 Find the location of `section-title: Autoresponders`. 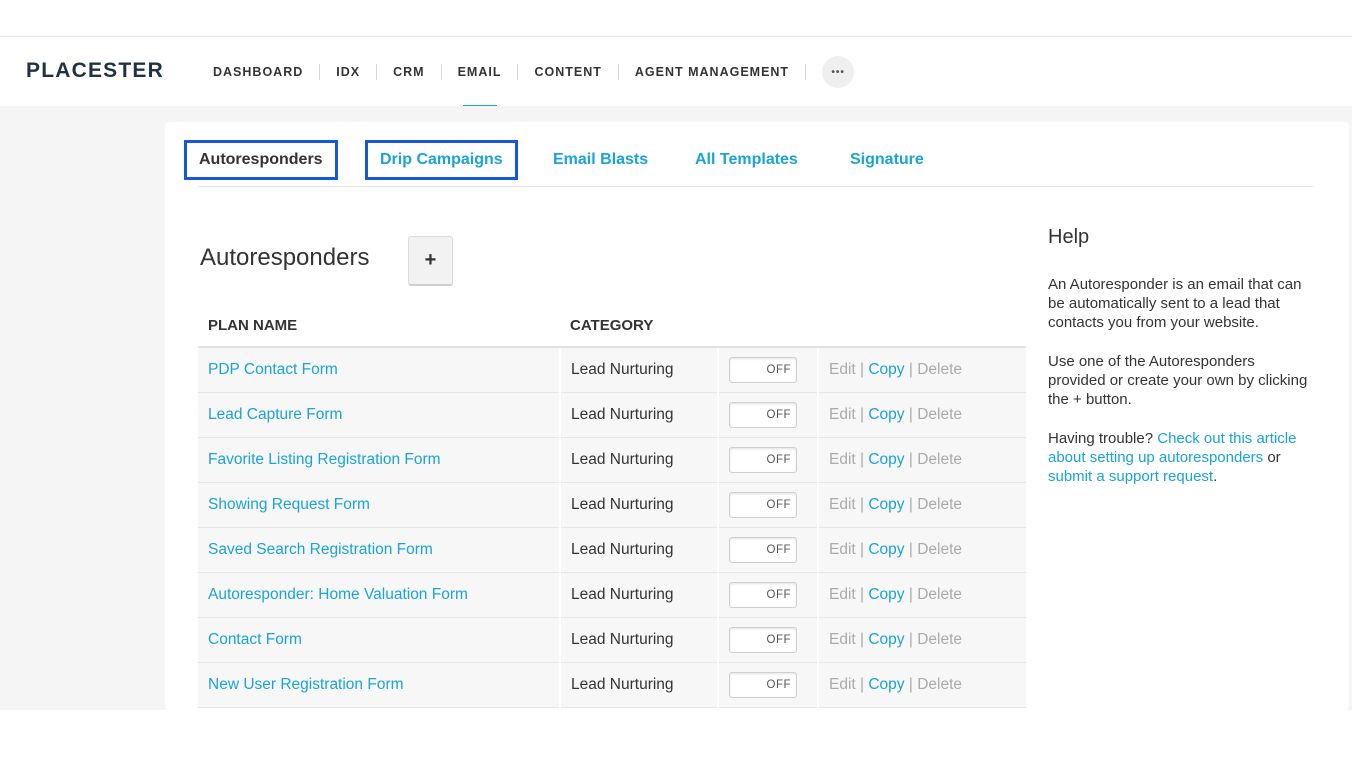

section-title: Autoresponders is located at coordinates (285, 257).